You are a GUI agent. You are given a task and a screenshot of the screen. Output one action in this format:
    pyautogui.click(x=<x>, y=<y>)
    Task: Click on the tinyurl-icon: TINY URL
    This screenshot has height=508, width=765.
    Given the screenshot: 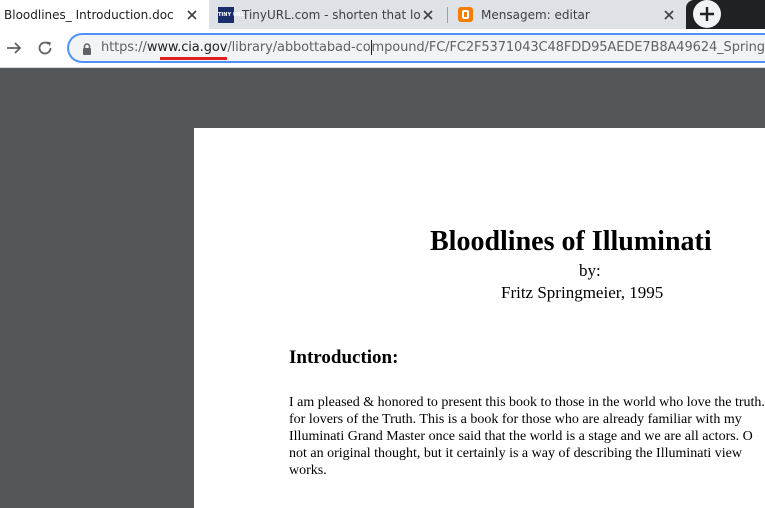 What is the action you would take?
    pyautogui.click(x=231, y=14)
    